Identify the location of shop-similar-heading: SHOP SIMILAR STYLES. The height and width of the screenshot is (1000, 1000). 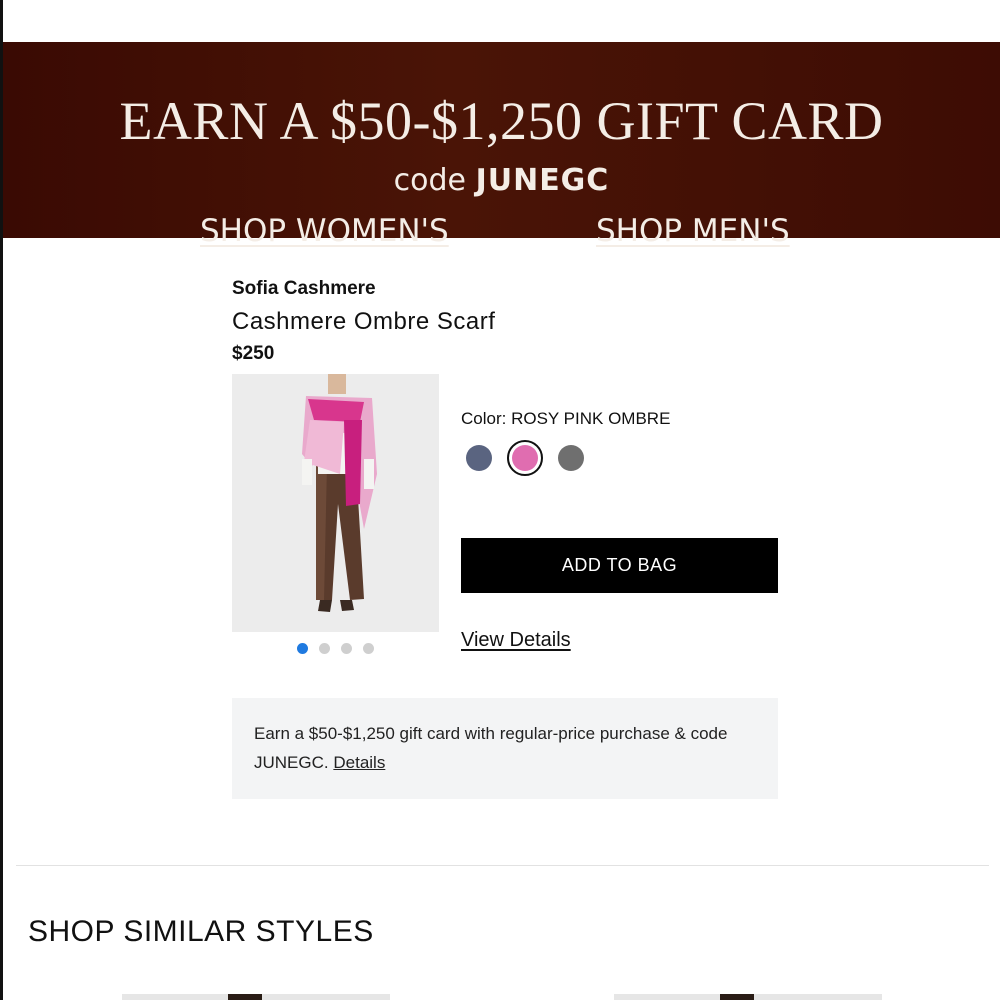
(201, 931).